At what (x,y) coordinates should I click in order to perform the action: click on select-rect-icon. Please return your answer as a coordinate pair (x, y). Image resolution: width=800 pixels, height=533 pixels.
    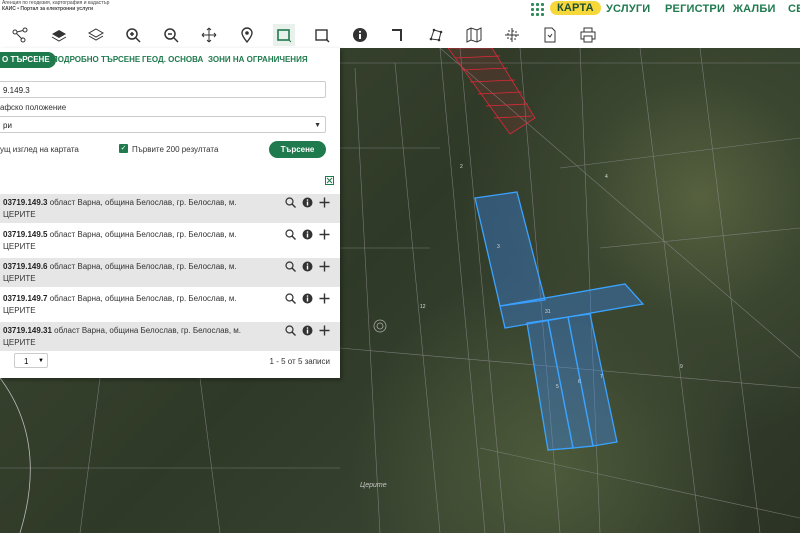
    Looking at the image, I should click on (284, 35).